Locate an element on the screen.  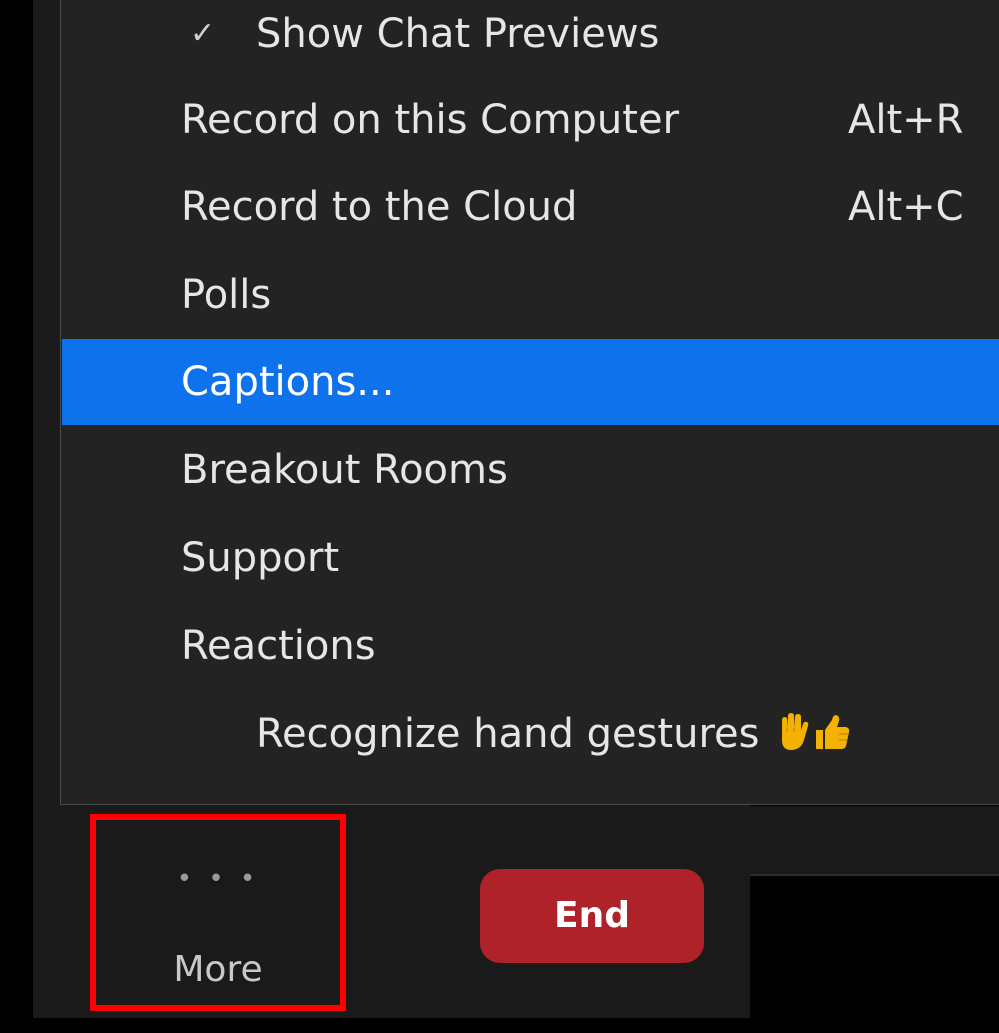
menu-item-shortcut: Alt+R is located at coordinates (906, 120).